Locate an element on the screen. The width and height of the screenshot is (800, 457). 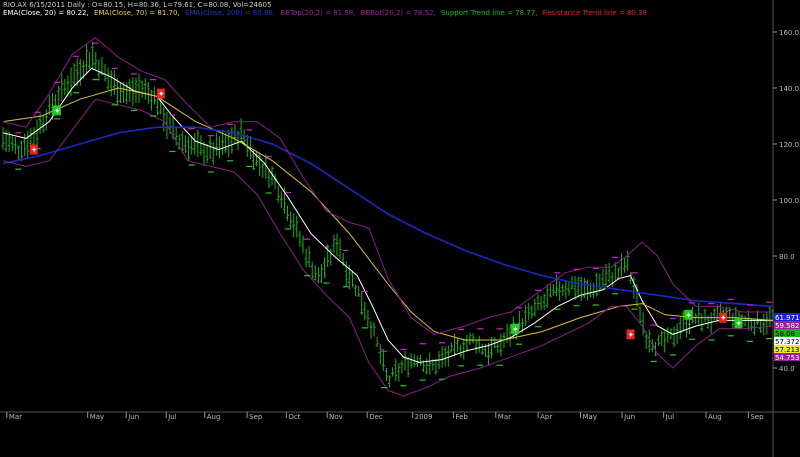
y-tick-label: 100.0 is located at coordinates (789, 201).